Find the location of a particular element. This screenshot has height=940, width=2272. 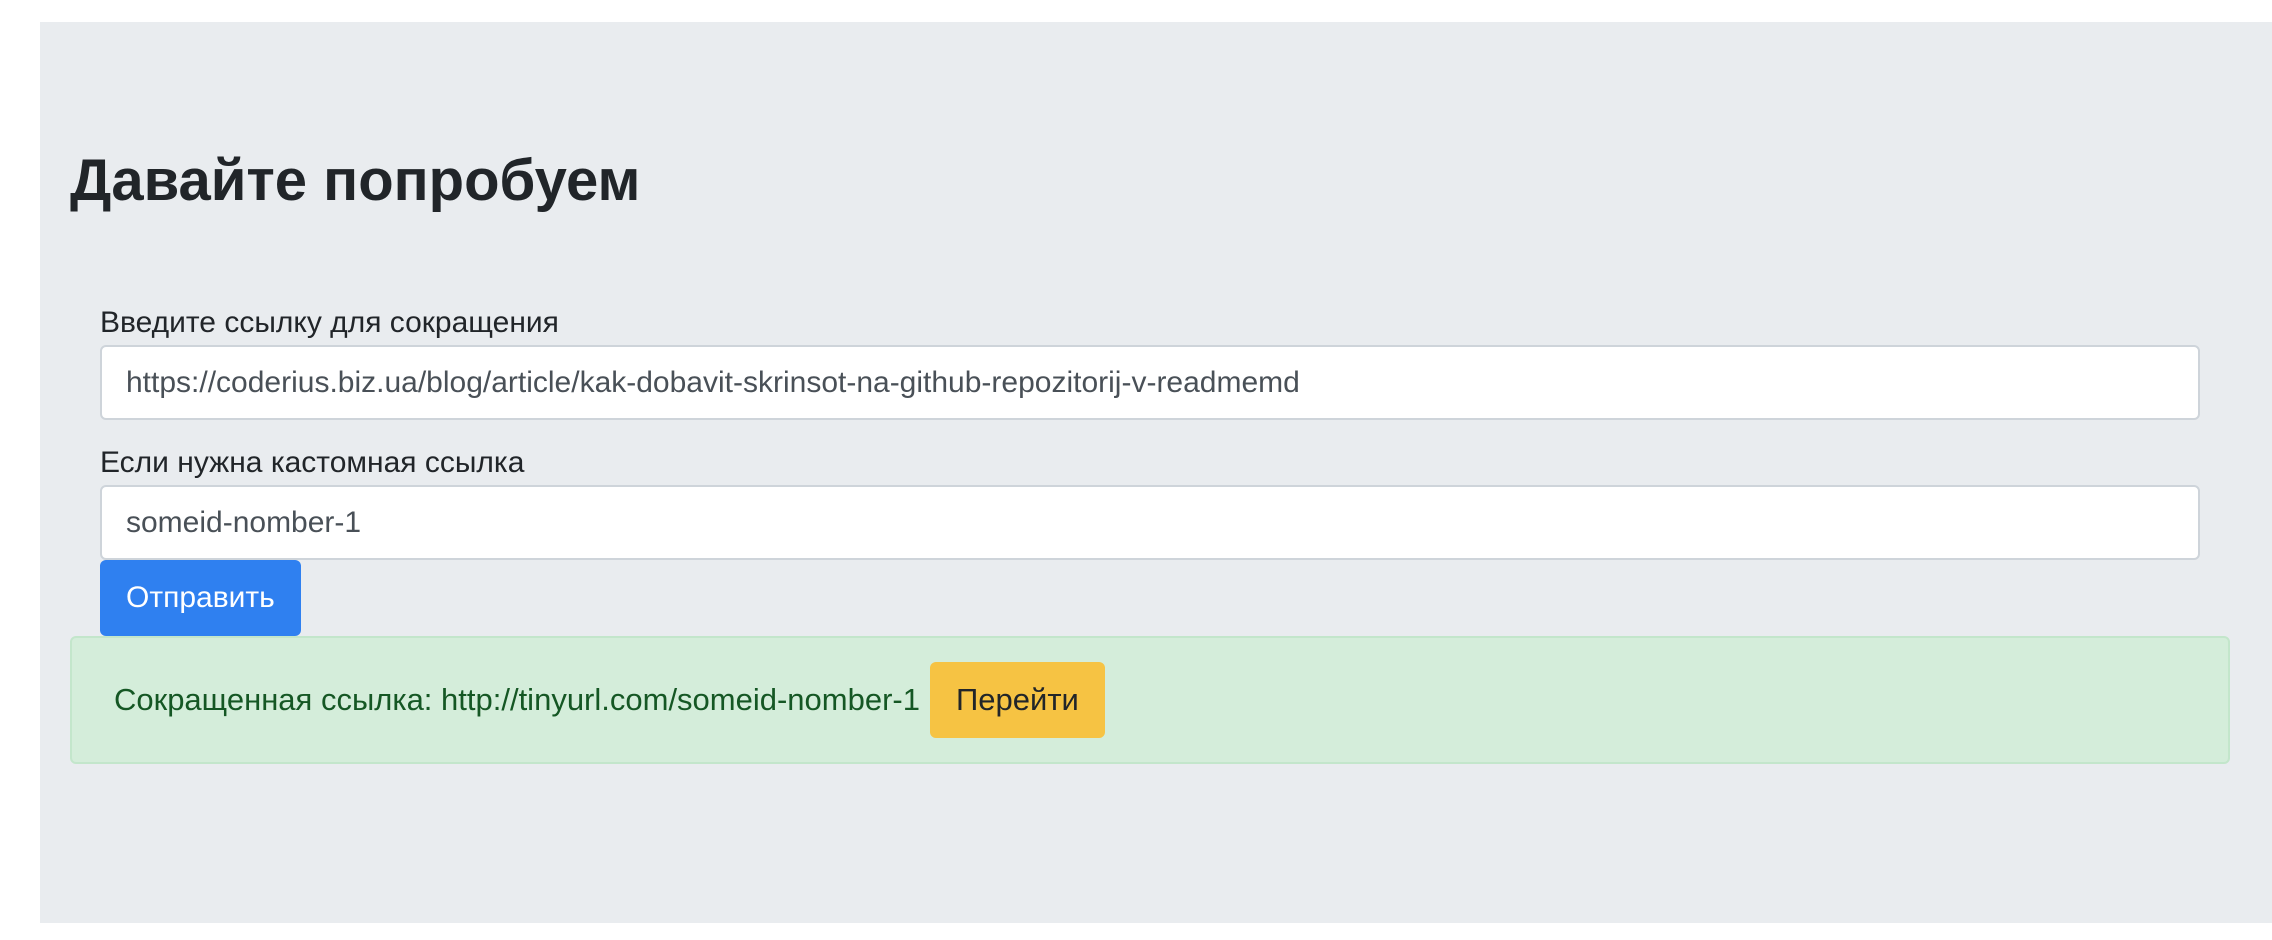

custom-link-input is located at coordinates (1150, 522).